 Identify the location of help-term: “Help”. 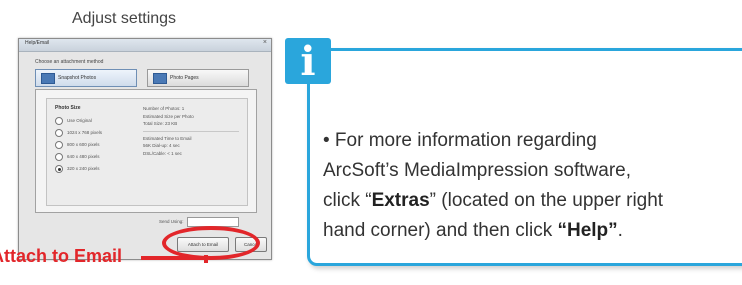
(587, 230).